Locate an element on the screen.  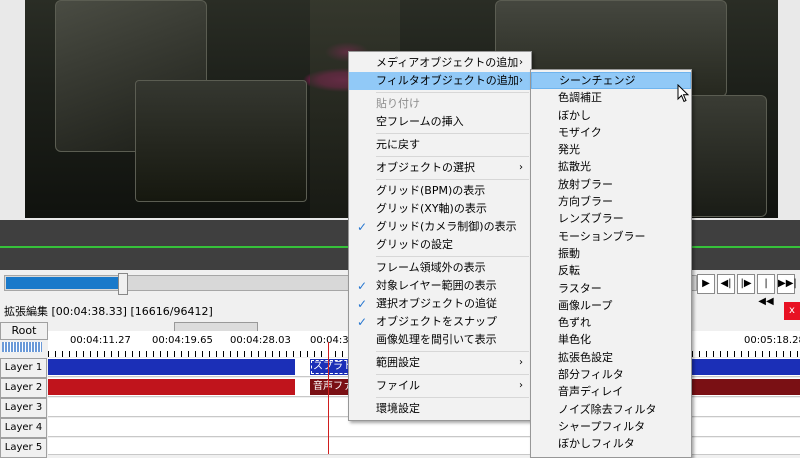
layer-label-2: Layer 2 is located at coordinates (23, 388).